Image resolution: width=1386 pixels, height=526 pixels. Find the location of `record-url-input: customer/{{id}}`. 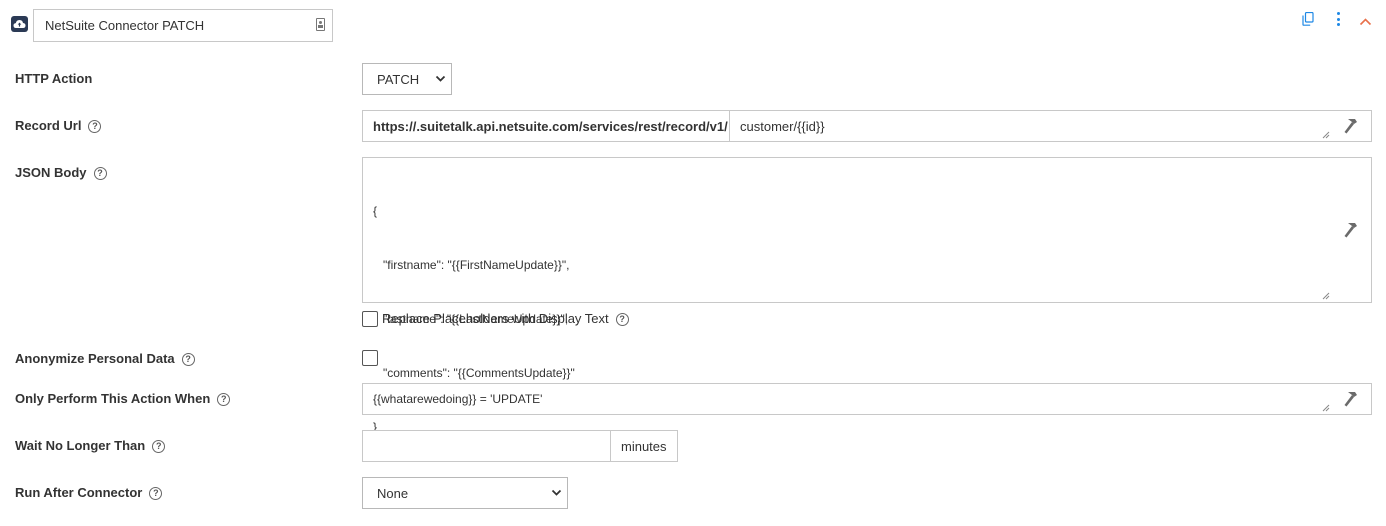

record-url-input: customer/{{id}} is located at coordinates (1031, 126).